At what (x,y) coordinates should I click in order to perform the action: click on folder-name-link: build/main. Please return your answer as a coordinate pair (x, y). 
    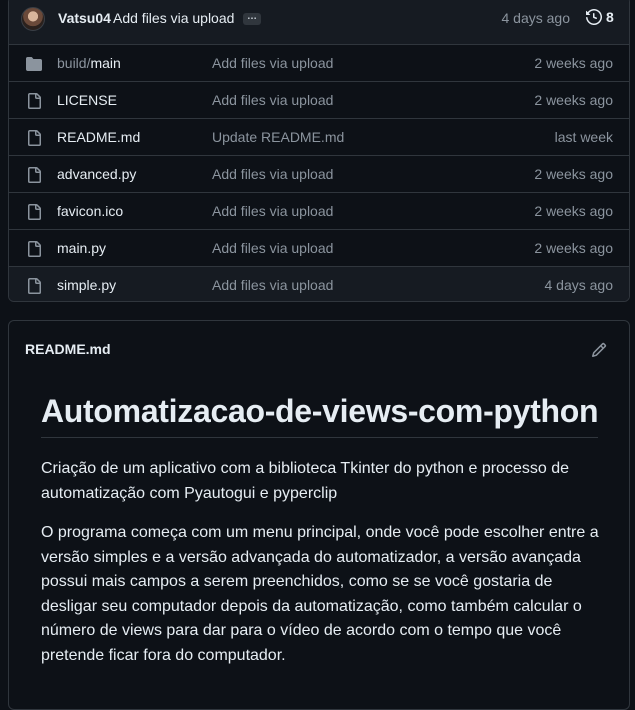
    Looking at the image, I should click on (89, 63).